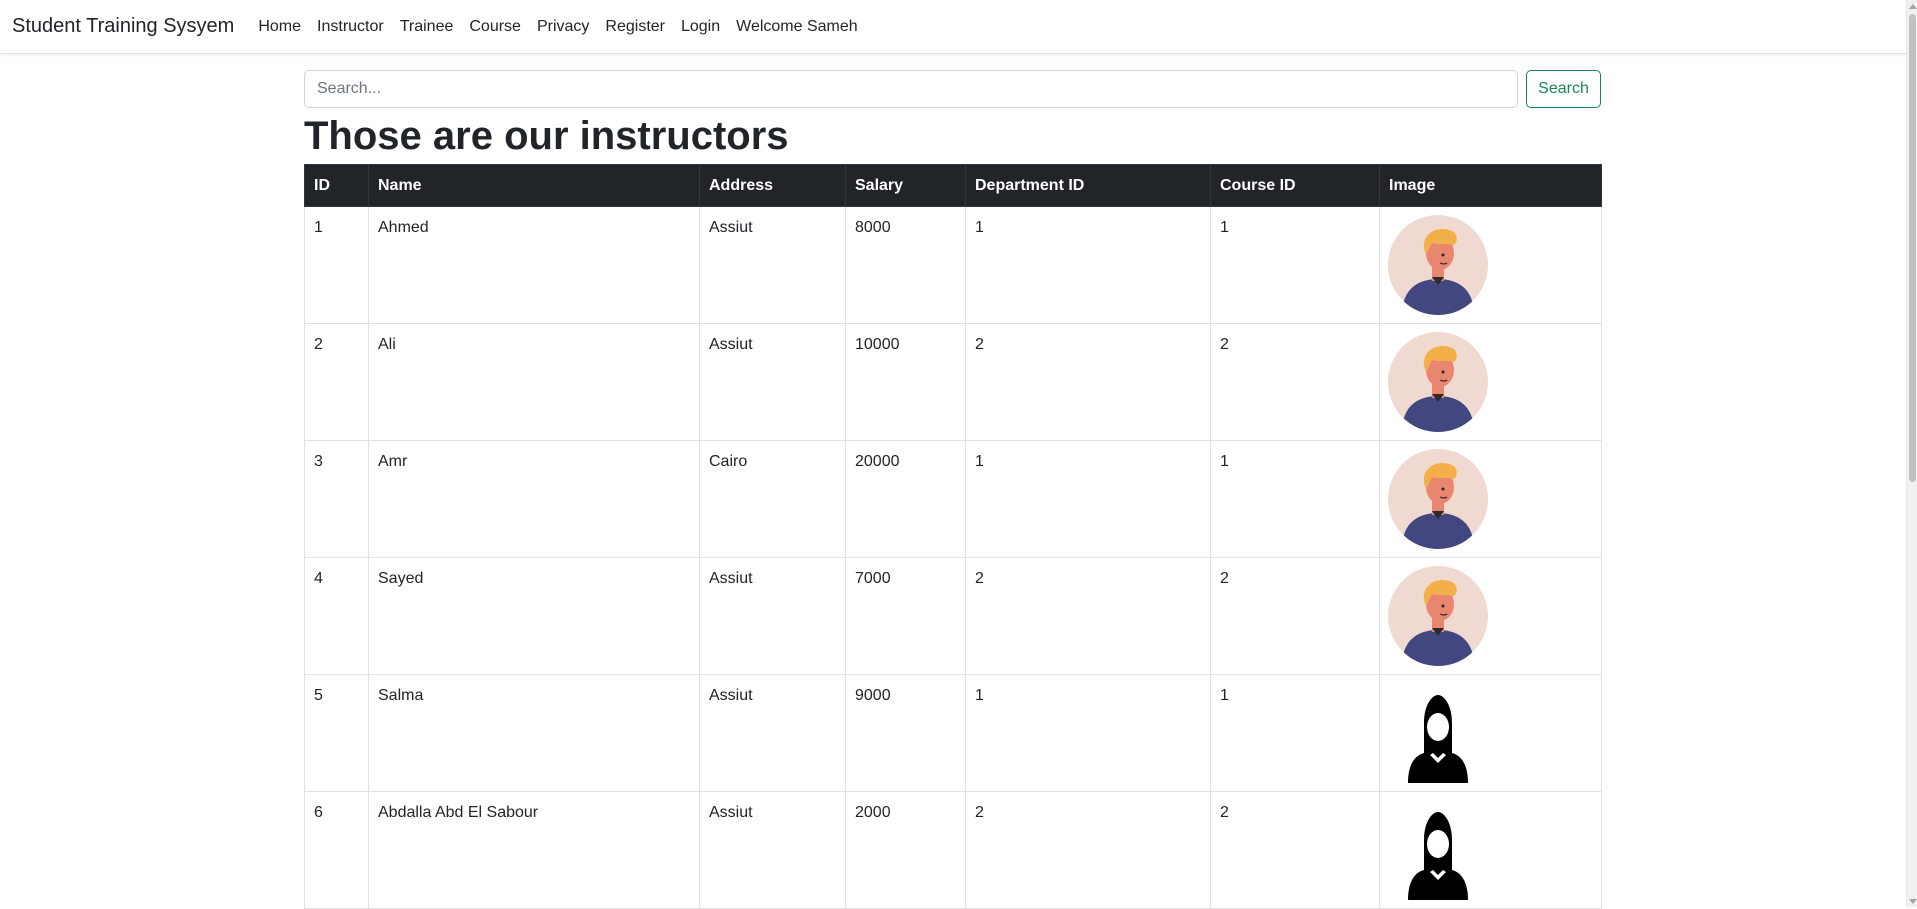 Image resolution: width=1917 pixels, height=909 pixels. What do you see at coordinates (1563, 89) in the screenshot?
I see `search-button: Search` at bounding box center [1563, 89].